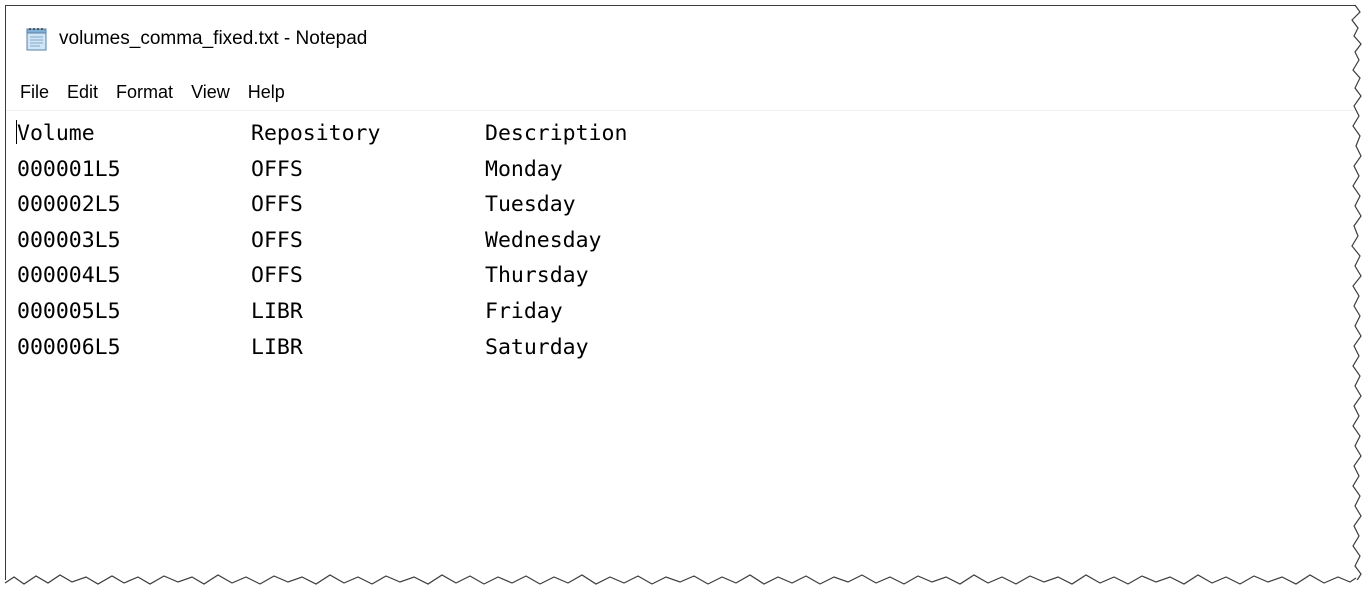 The width and height of the screenshot is (1367, 590). I want to click on notepad-icon, so click(37, 39).